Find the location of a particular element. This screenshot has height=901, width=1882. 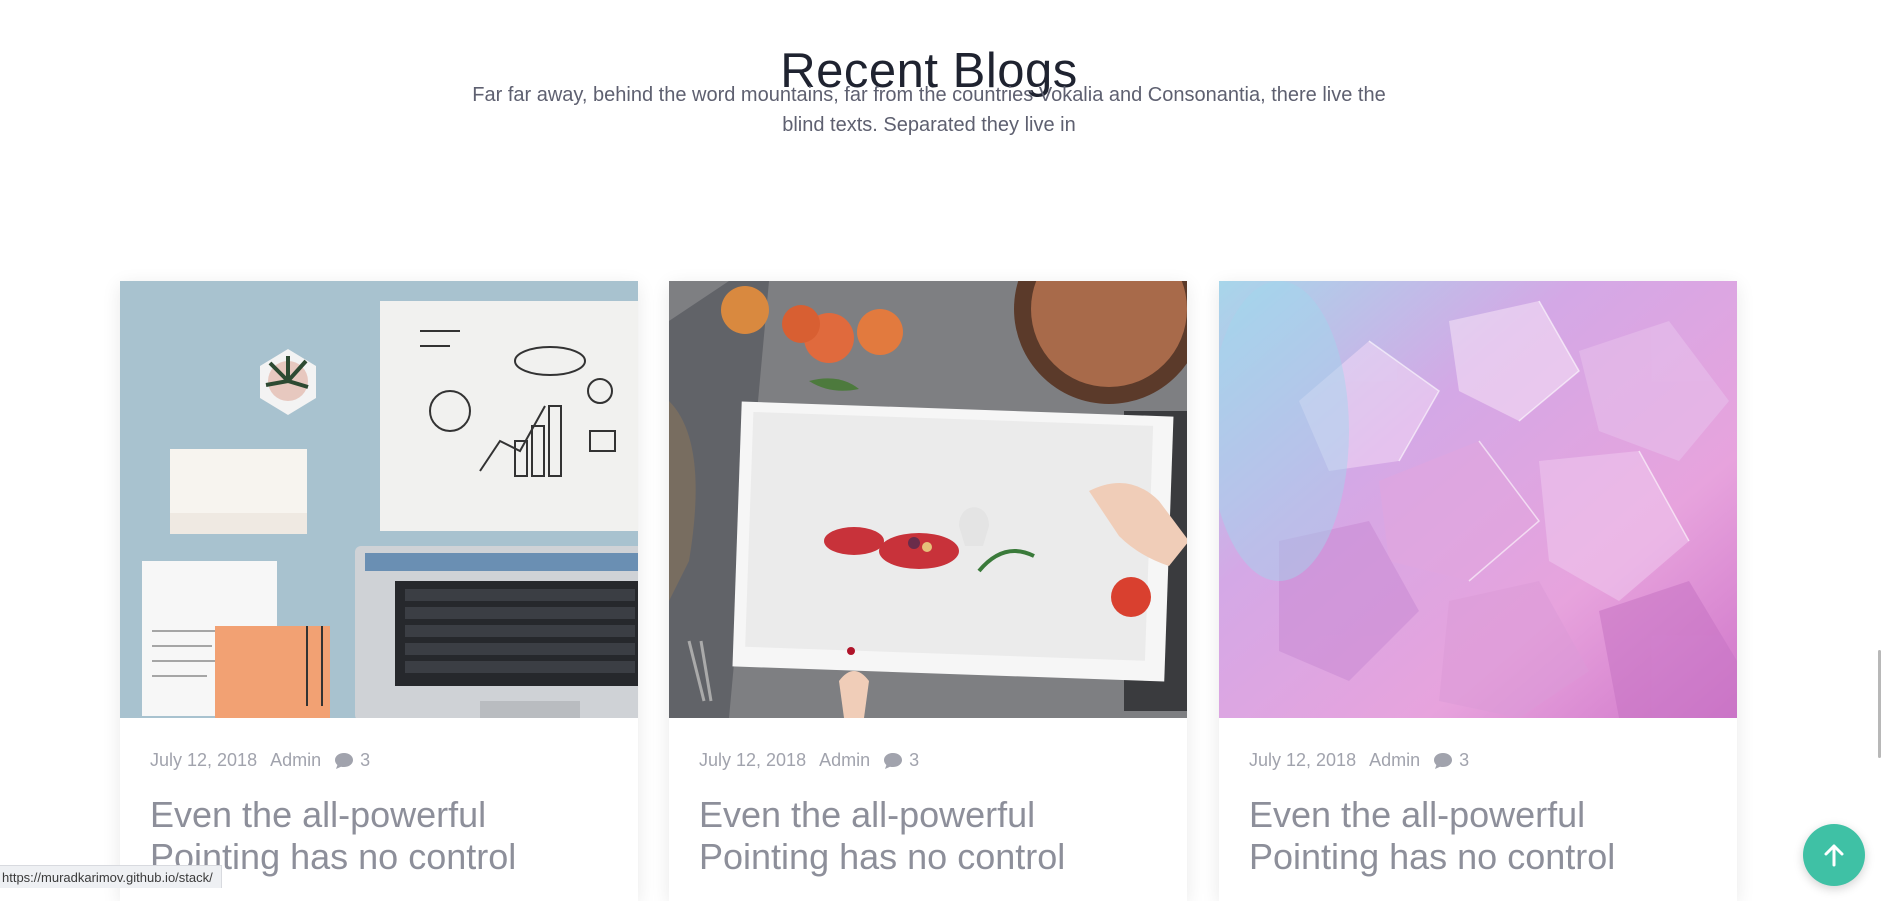

back-to-top-button is located at coordinates (1834, 855).